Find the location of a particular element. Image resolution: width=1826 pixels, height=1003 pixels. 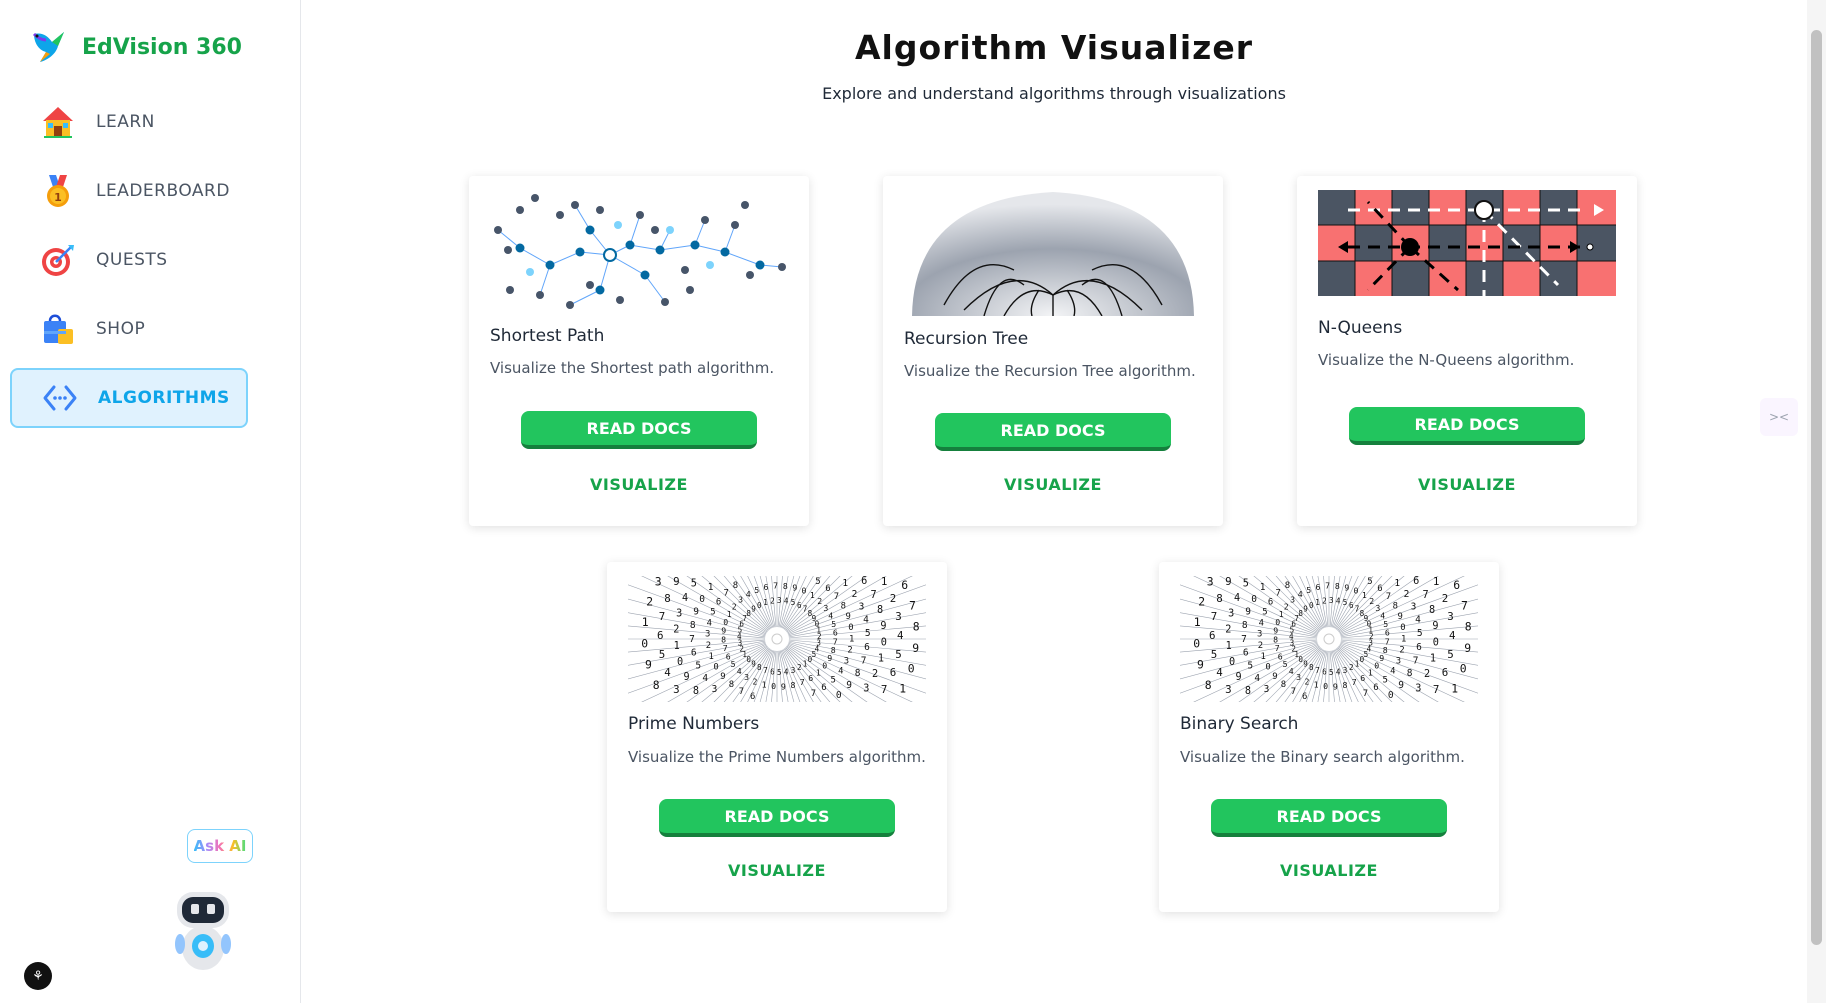

sidebar-item-shop: SHOP is located at coordinates (129, 329).